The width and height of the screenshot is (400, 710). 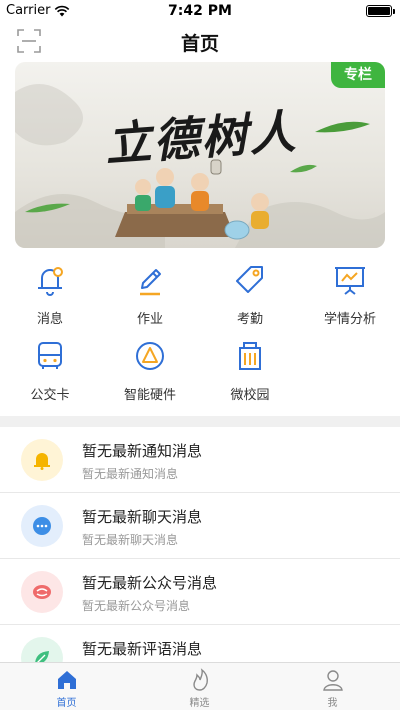 I want to click on status-time: 7:42 PM, so click(x=200, y=11).